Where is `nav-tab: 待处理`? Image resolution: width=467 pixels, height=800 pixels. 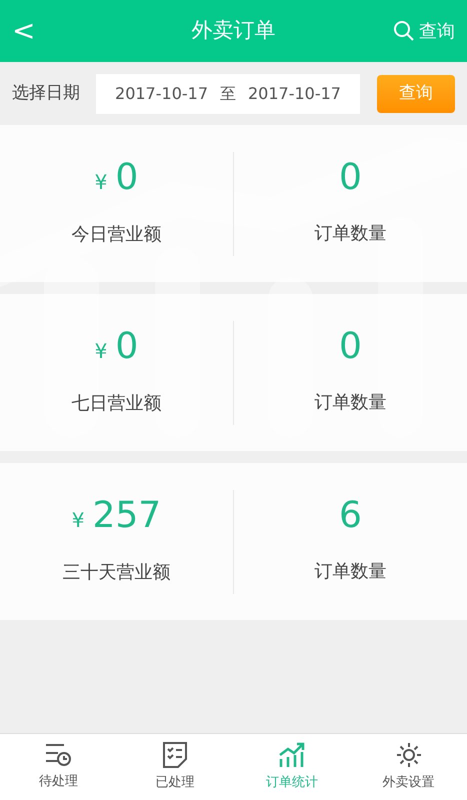 nav-tab: 待处理 is located at coordinates (58, 767).